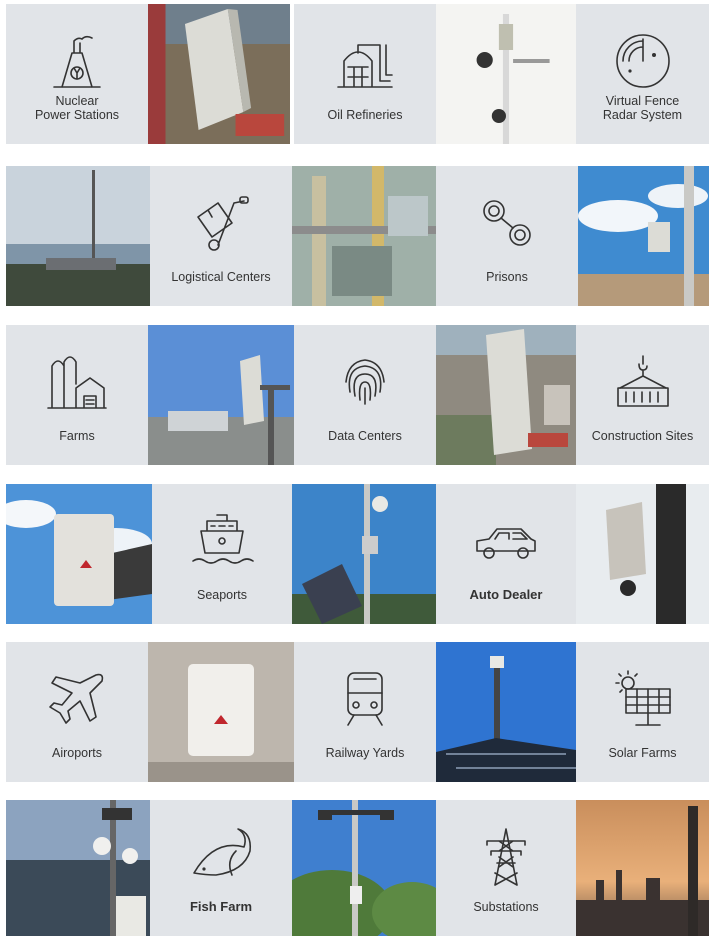 The image size is (709, 936). What do you see at coordinates (643, 236) in the screenshot?
I see `photo-radar-on-pole-sky` at bounding box center [643, 236].